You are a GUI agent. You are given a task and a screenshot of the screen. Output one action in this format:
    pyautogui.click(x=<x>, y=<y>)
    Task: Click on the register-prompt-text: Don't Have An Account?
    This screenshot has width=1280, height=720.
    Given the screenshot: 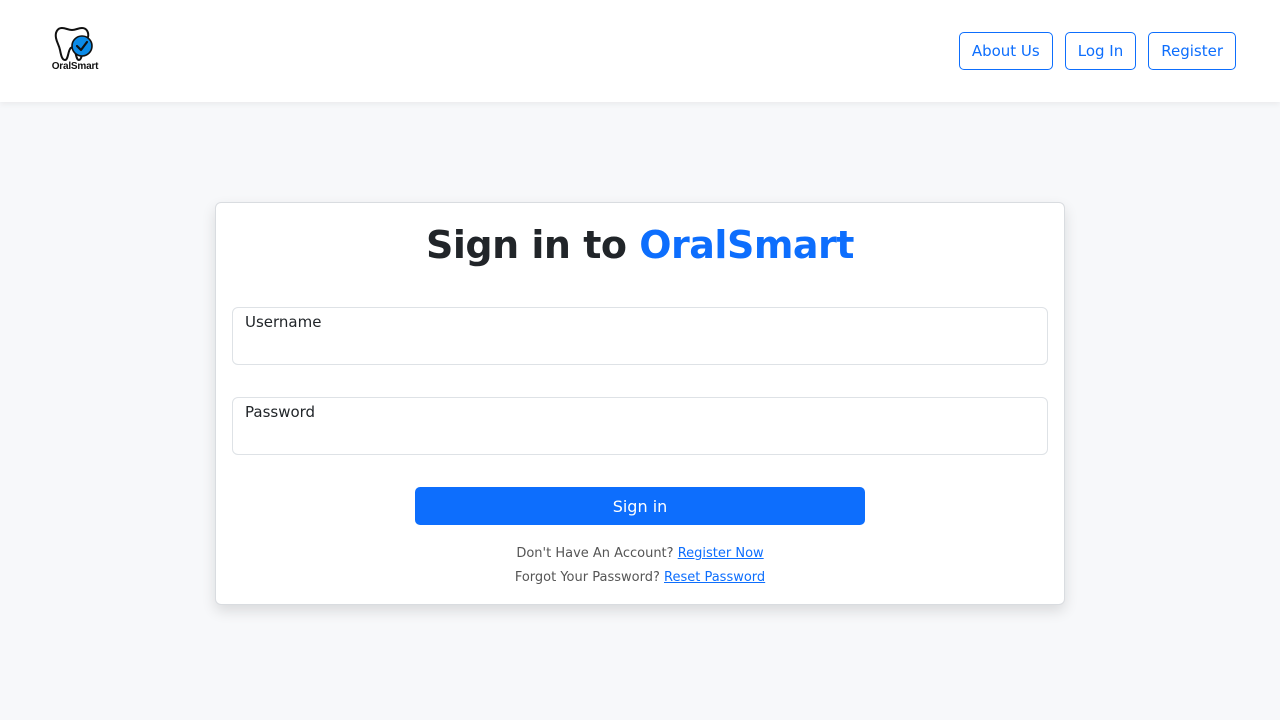 What is the action you would take?
    pyautogui.click(x=595, y=553)
    